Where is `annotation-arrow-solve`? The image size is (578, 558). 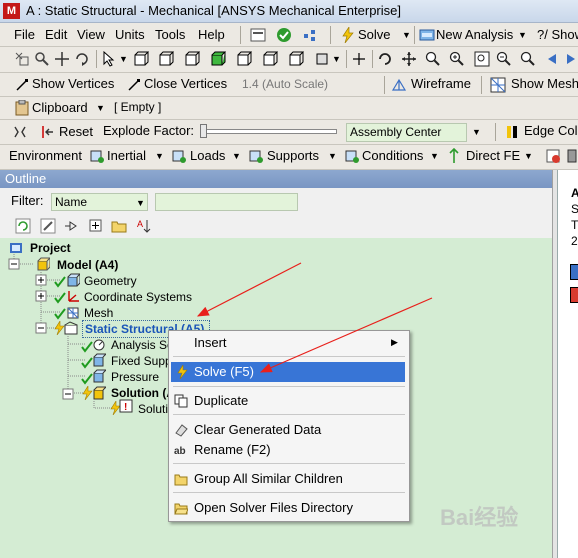 annotation-arrow-solve is located at coordinates (346, 335).